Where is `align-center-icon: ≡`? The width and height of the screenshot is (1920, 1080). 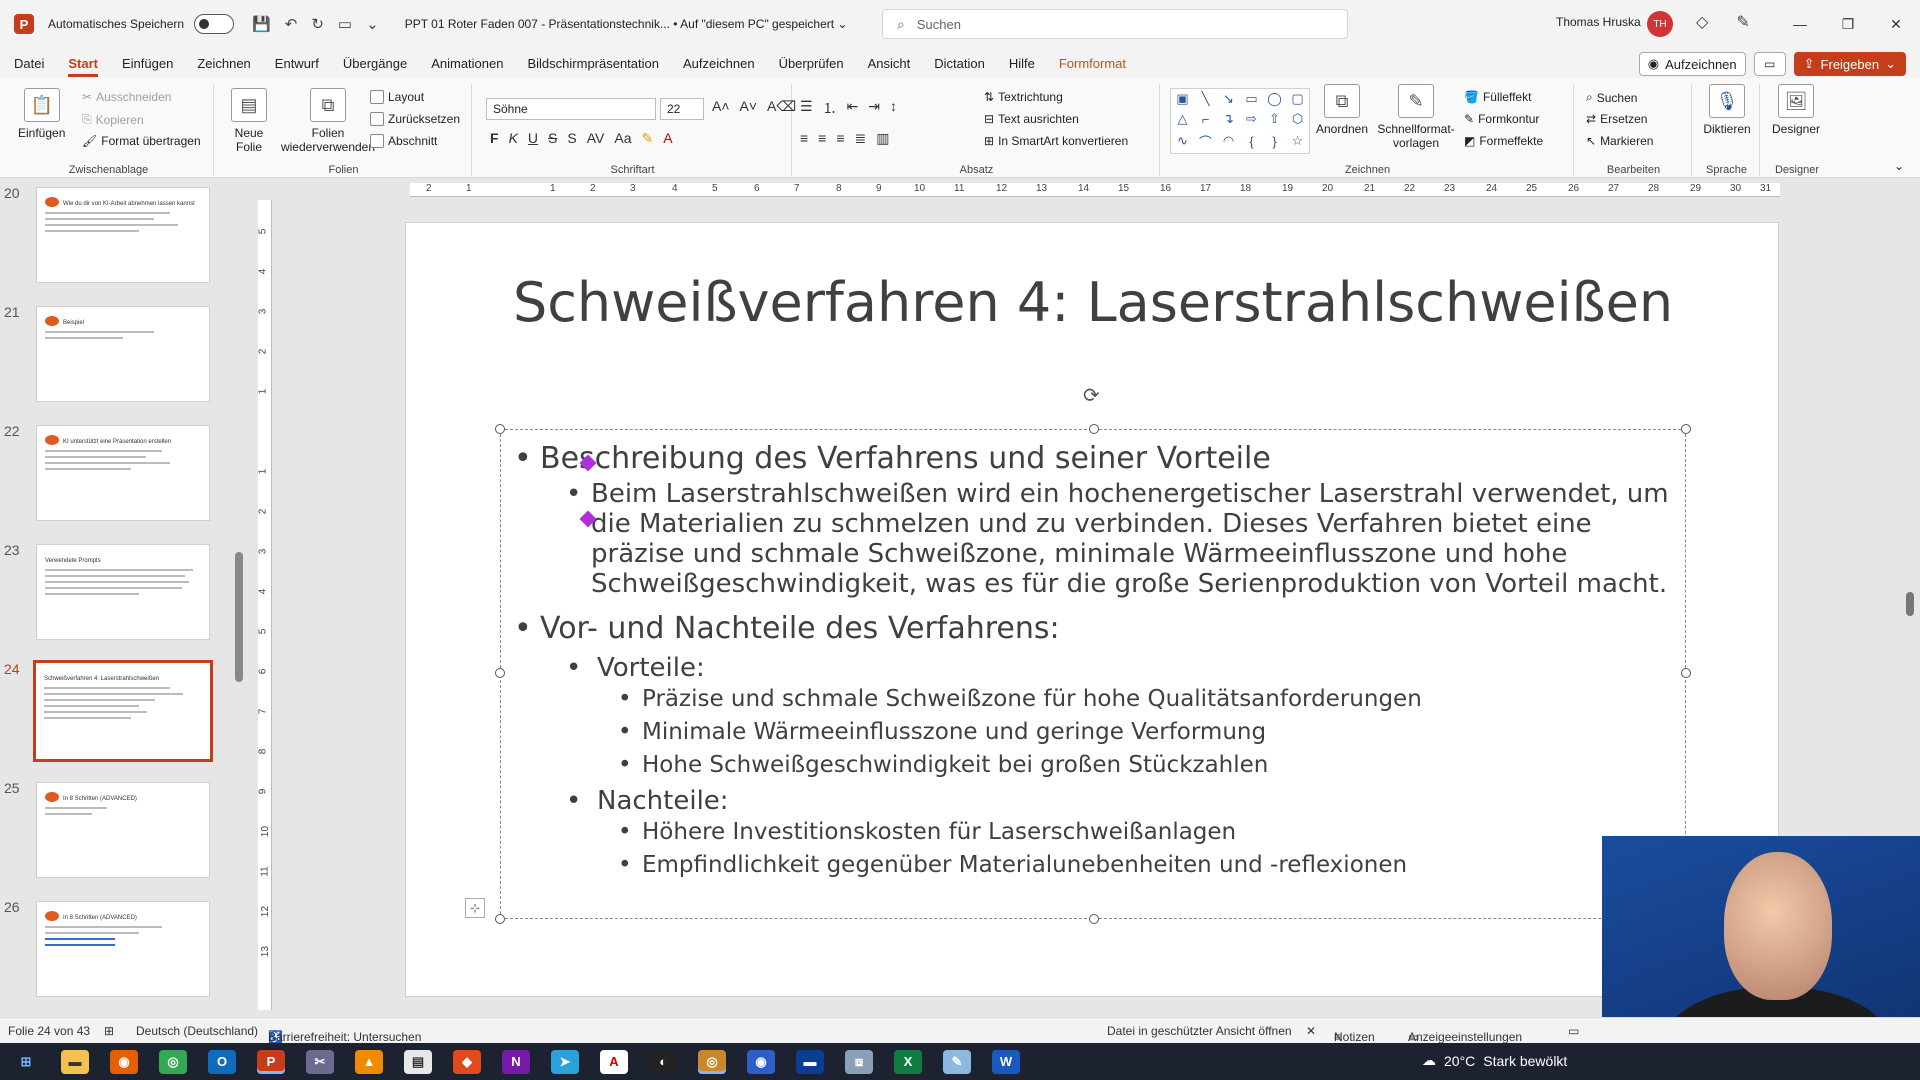 align-center-icon: ≡ is located at coordinates (822, 138).